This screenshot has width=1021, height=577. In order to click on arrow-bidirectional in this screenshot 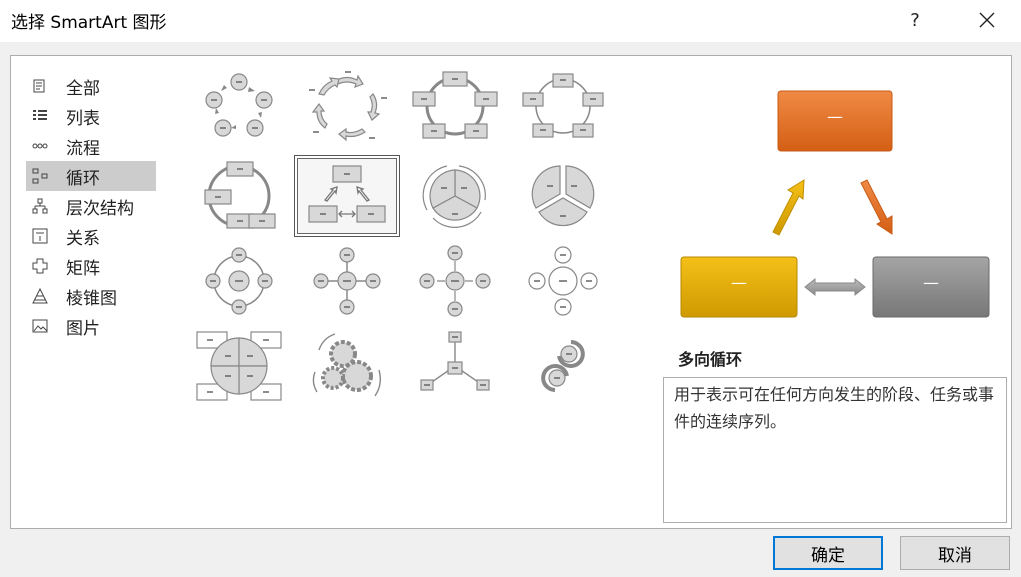, I will do `click(835, 287)`.